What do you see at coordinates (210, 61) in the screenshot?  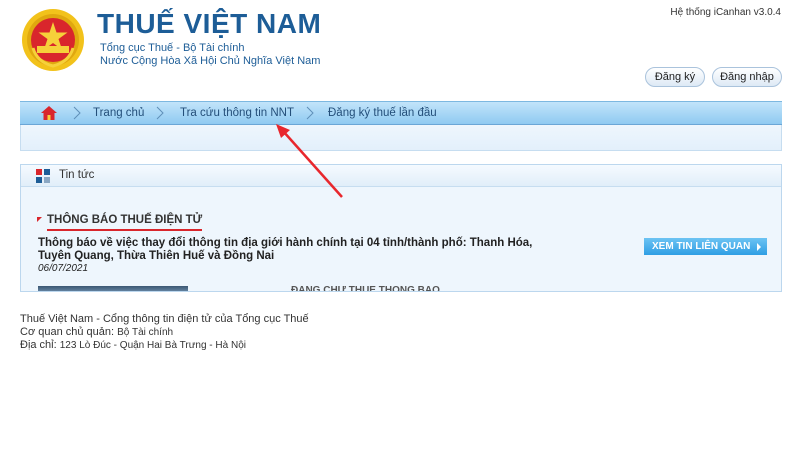 I see `site-subtitle-country: Nước Cộng Hòa Xã Hội Chủ Nghĩa Việt Nam` at bounding box center [210, 61].